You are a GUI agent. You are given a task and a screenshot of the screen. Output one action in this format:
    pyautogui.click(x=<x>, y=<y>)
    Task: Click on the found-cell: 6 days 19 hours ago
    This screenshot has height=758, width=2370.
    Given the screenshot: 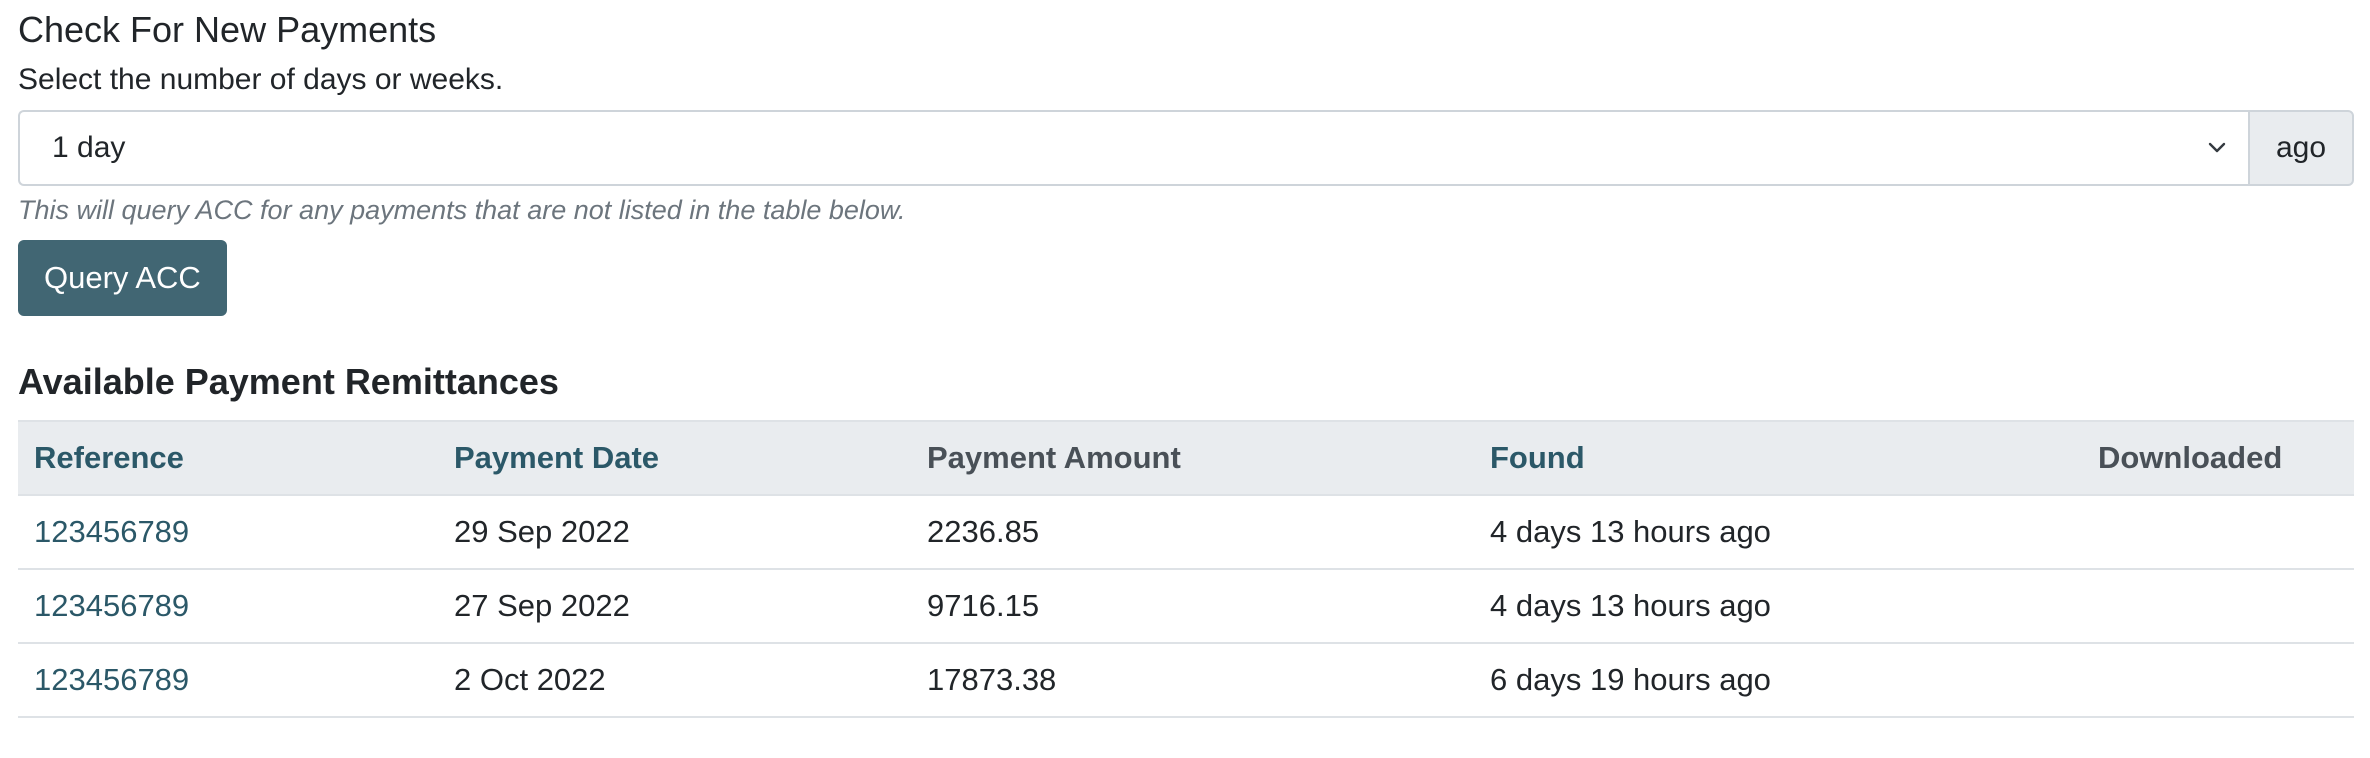 What is the action you would take?
    pyautogui.click(x=1778, y=680)
    